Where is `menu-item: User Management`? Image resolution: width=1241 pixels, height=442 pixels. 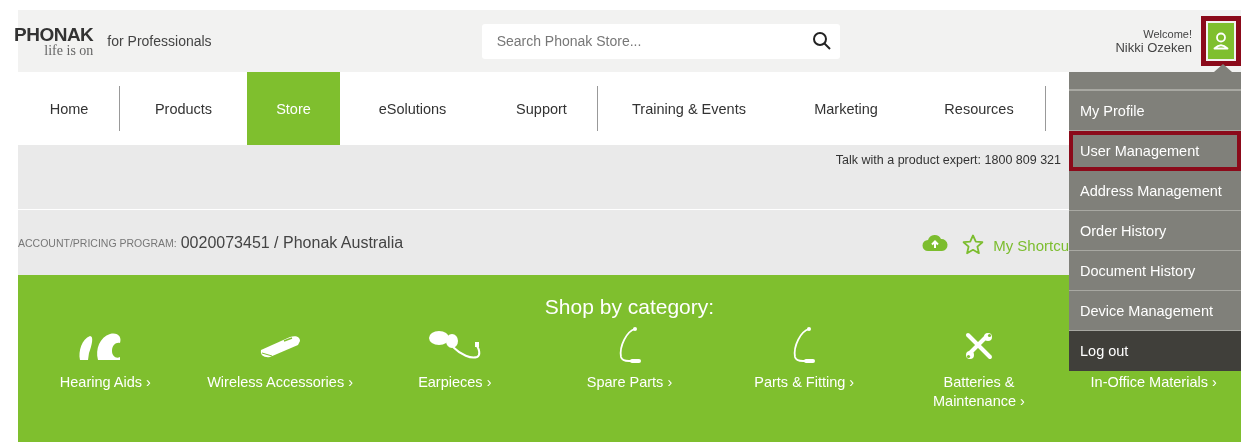
menu-item: User Management is located at coordinates (1155, 151).